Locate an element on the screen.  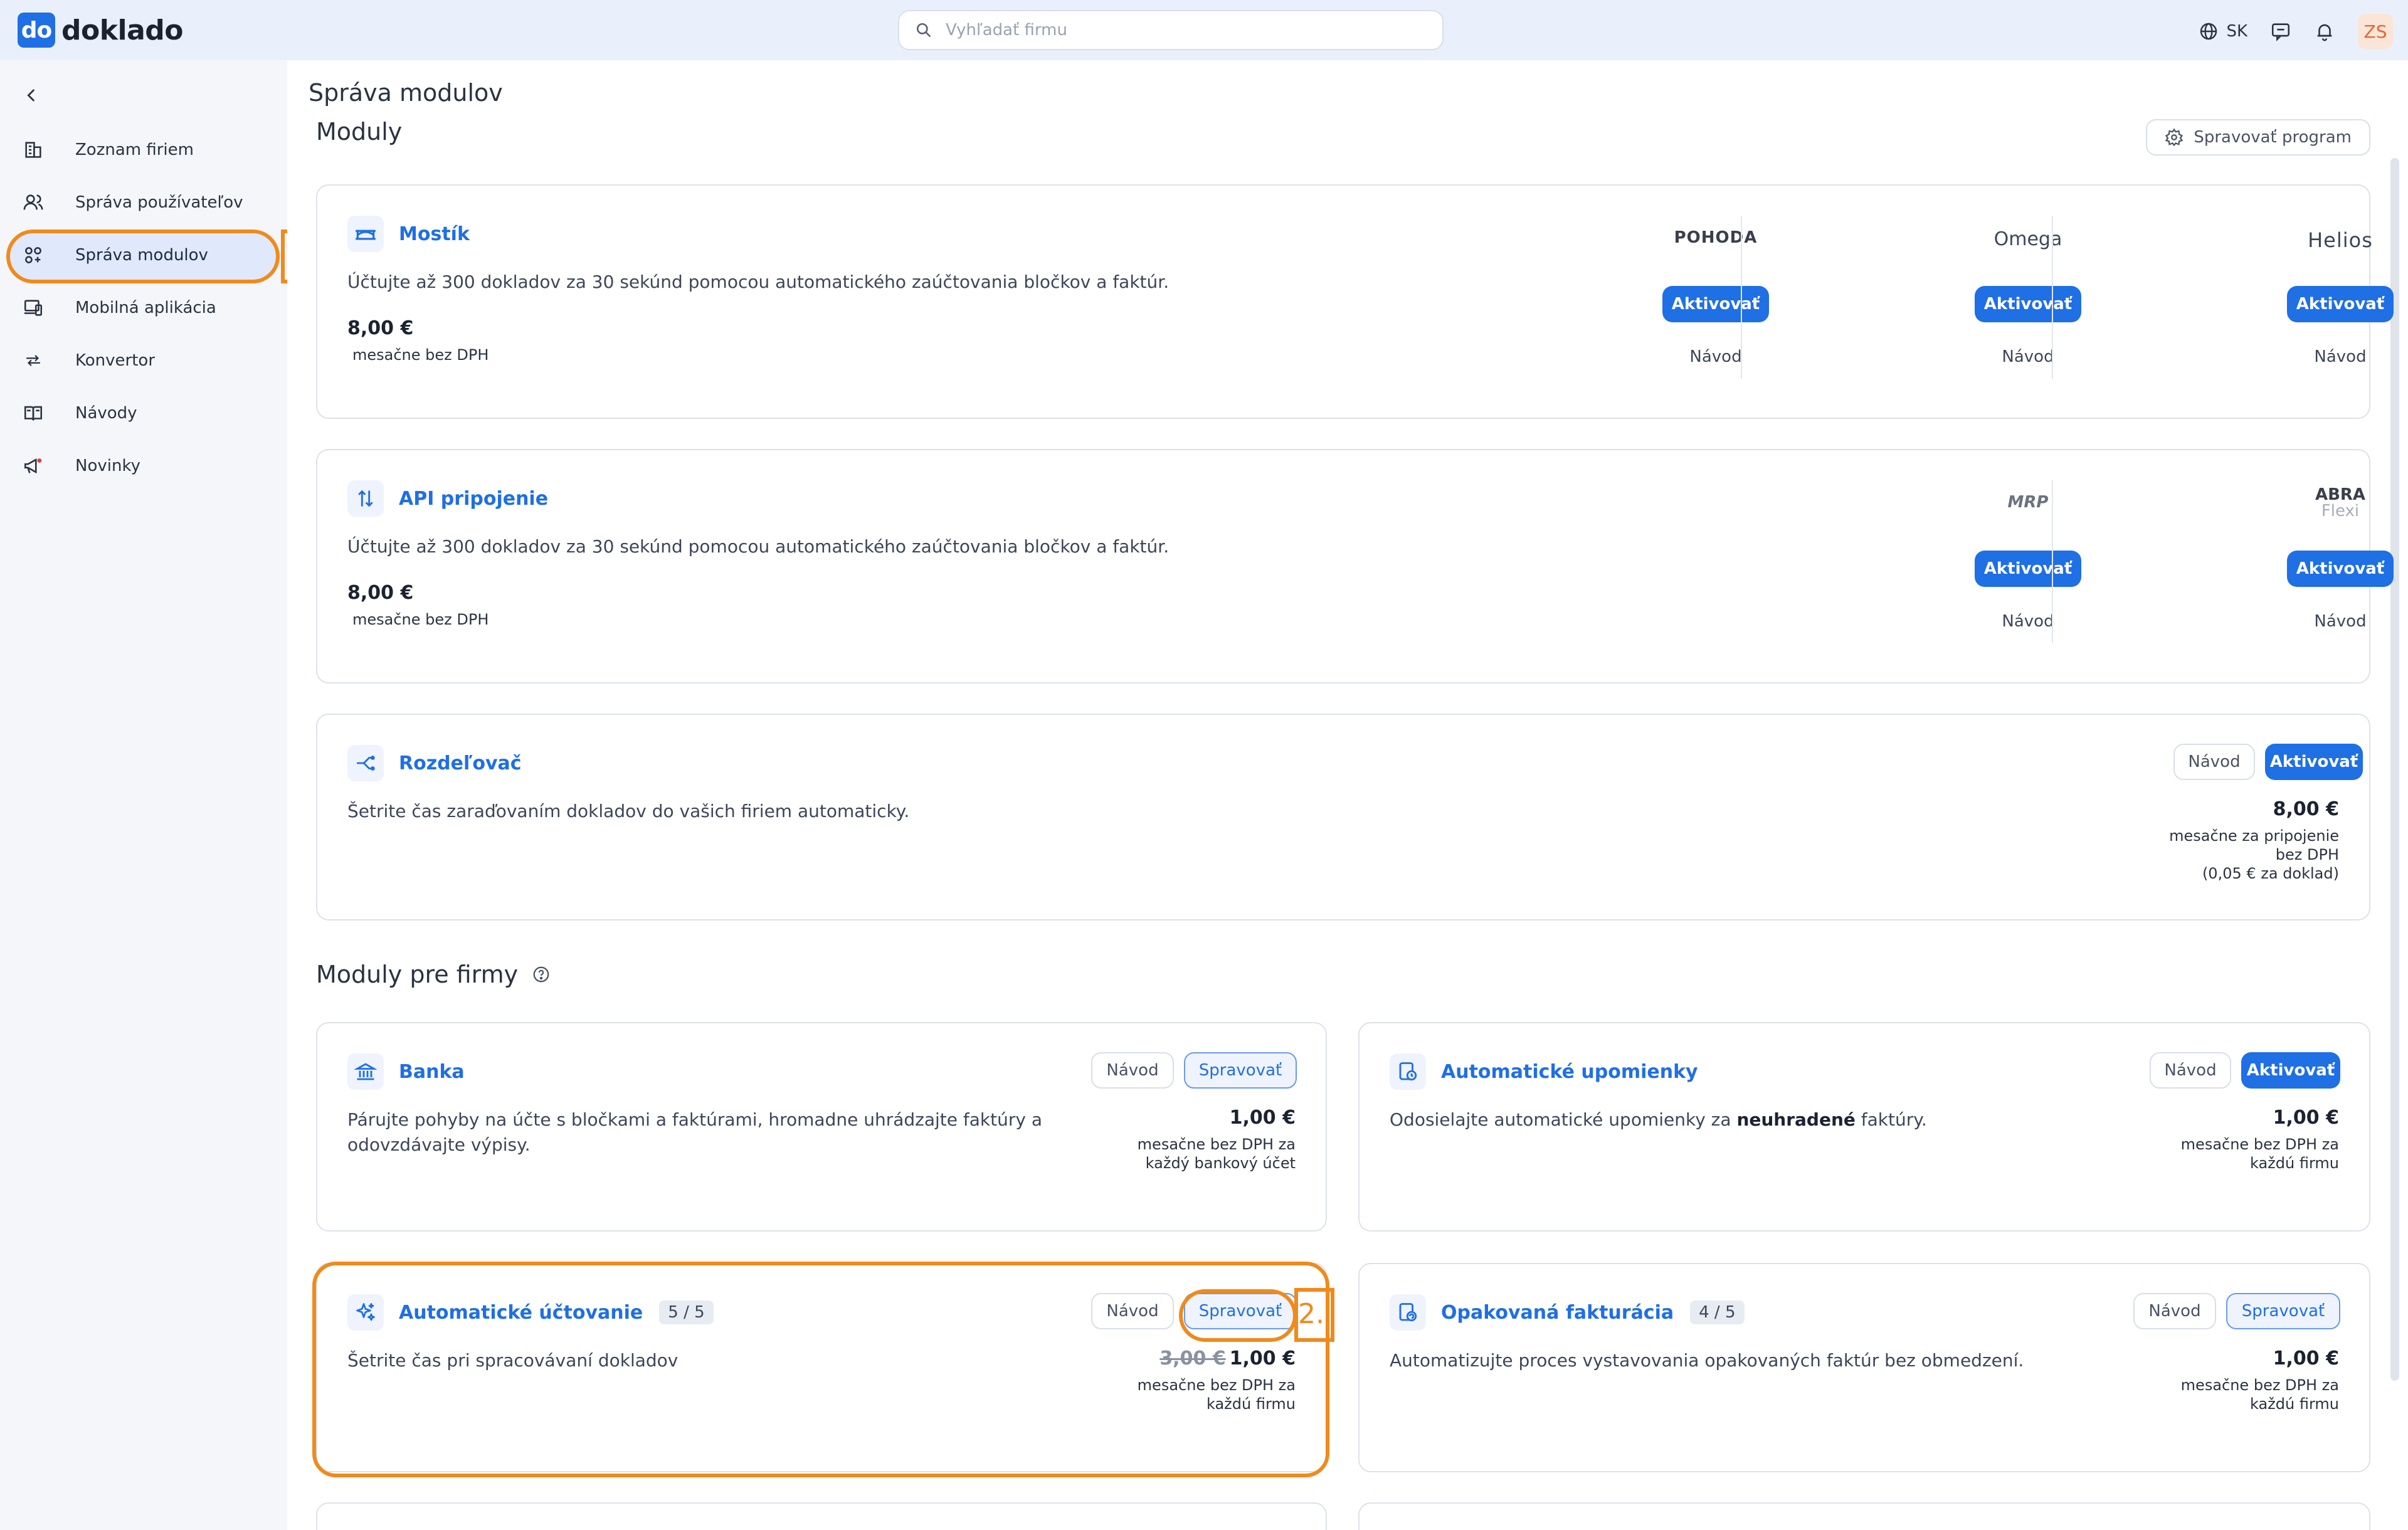
sidebar-item-label: Správa používateľov is located at coordinates (159, 202).